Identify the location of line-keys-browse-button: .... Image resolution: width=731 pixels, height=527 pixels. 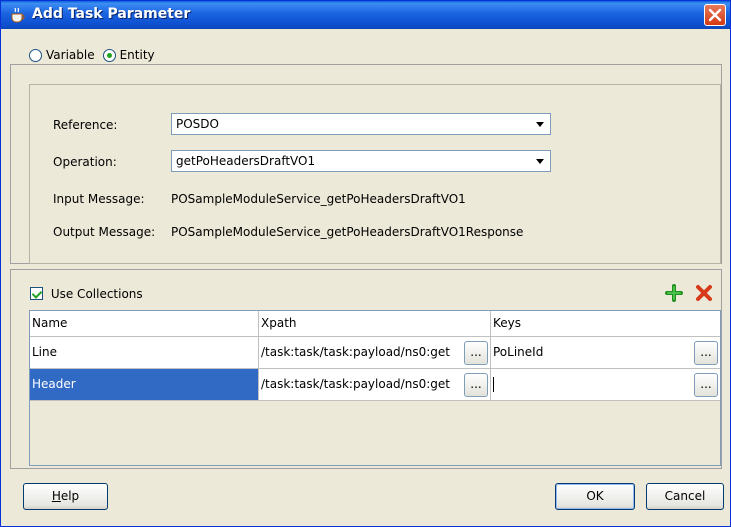
(706, 353).